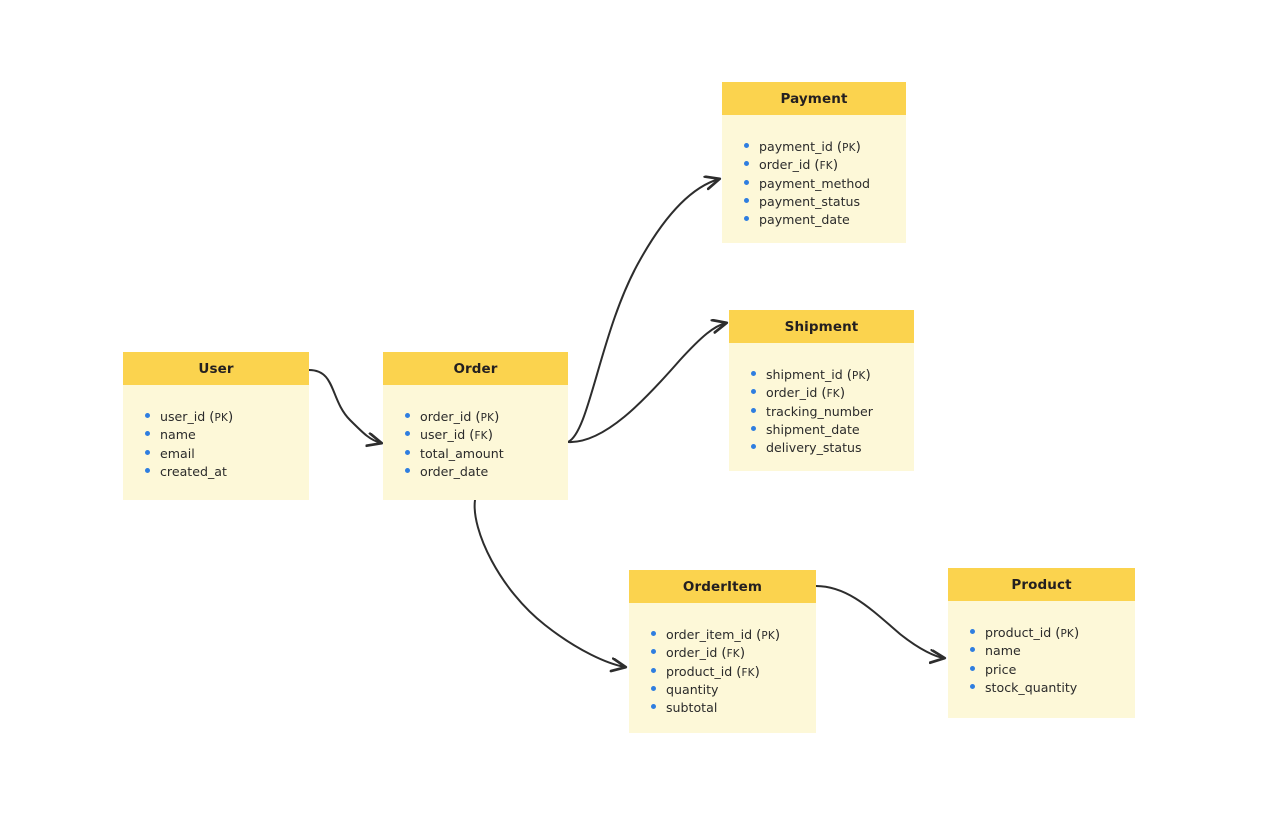  I want to click on attribute-name: shipment_date, so click(813, 429).